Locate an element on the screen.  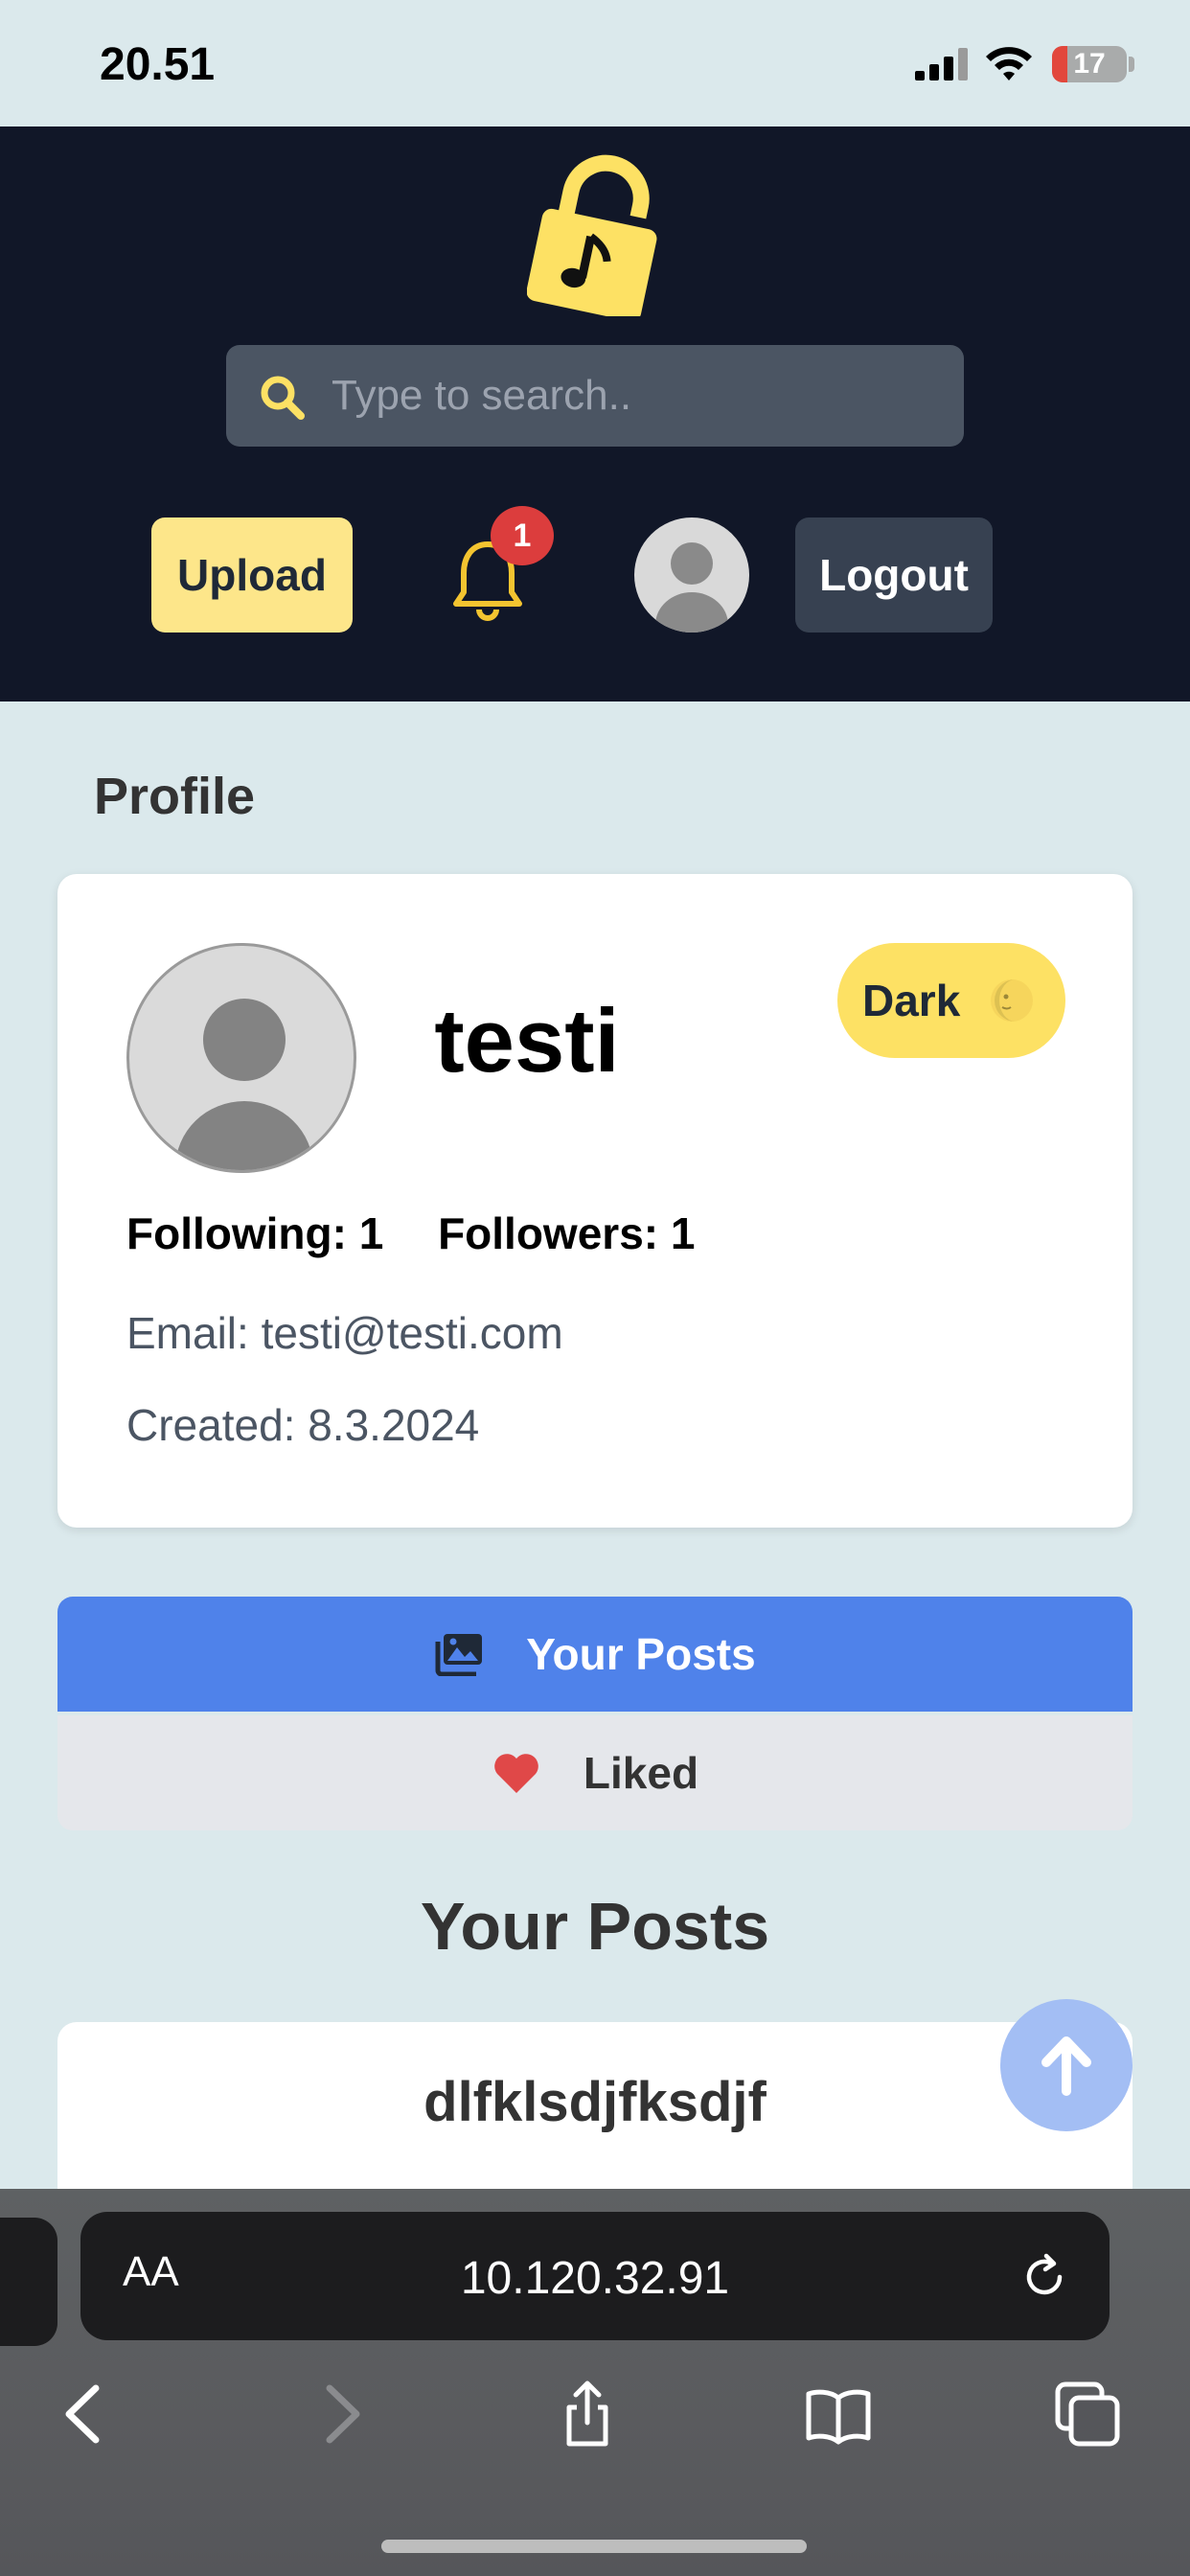
dark-mode-label: Dark is located at coordinates (912, 1000).